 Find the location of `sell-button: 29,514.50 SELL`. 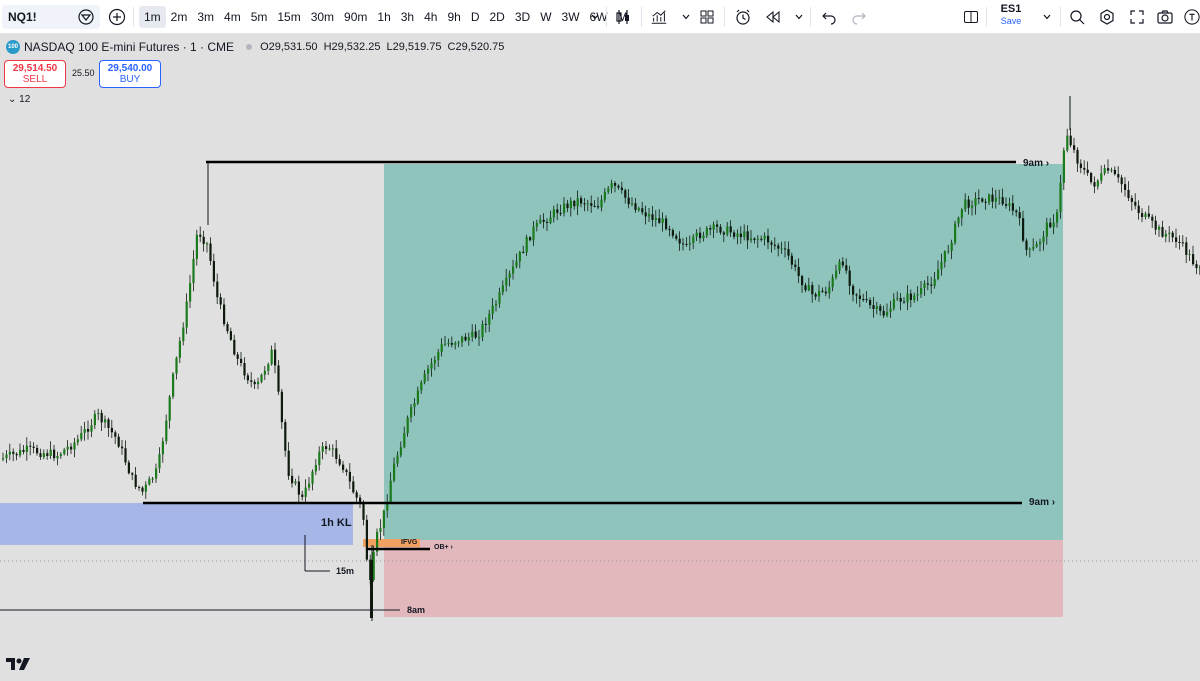

sell-button: 29,514.50 SELL is located at coordinates (35, 74).